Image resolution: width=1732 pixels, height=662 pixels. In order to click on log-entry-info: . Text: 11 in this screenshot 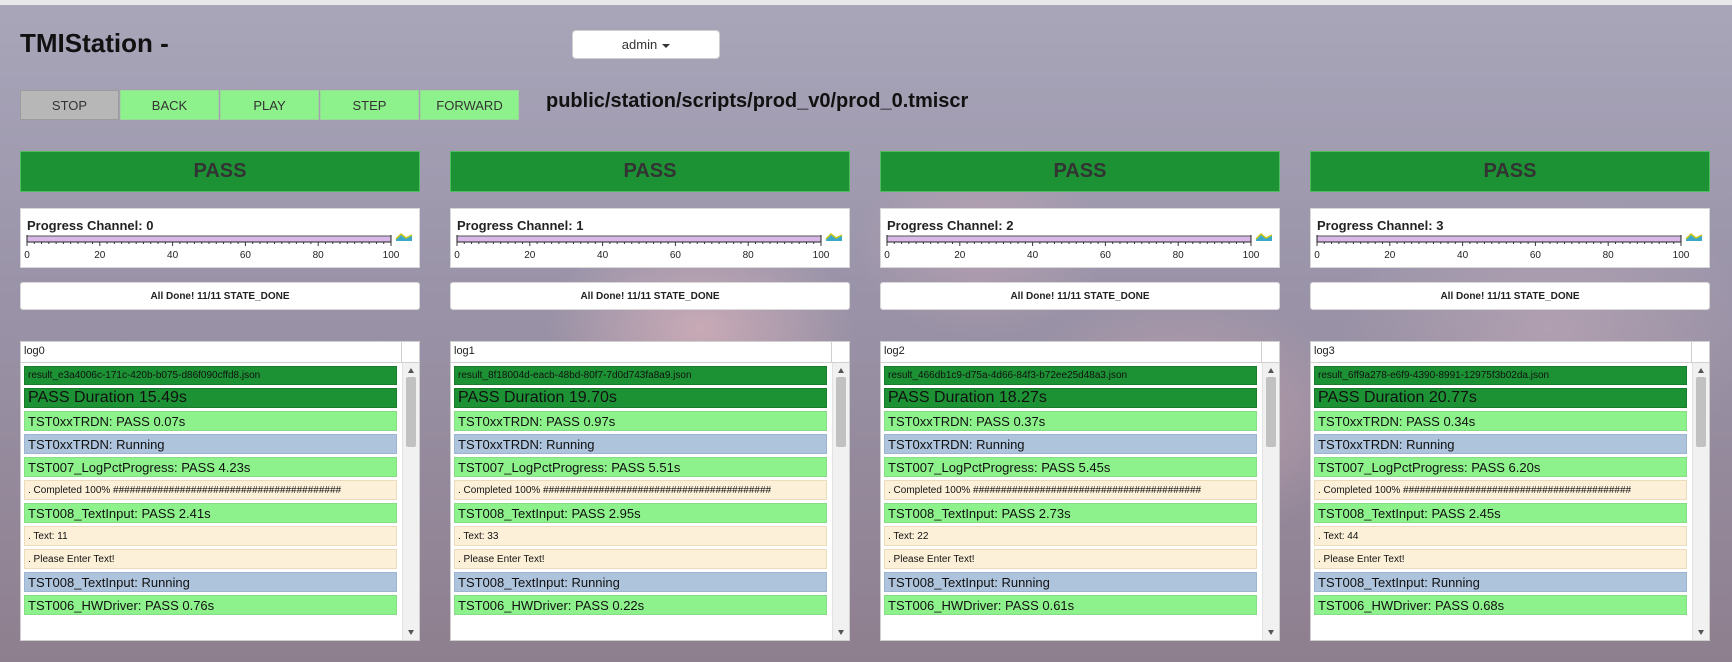, I will do `click(210, 536)`.